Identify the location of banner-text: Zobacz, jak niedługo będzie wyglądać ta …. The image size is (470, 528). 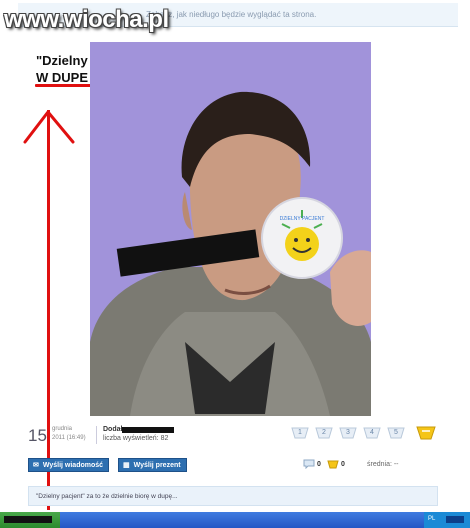
(231, 14).